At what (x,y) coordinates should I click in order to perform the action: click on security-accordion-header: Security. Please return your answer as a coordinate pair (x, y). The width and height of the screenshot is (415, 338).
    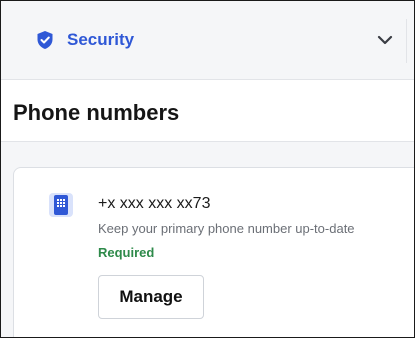
    Looking at the image, I should click on (210, 41).